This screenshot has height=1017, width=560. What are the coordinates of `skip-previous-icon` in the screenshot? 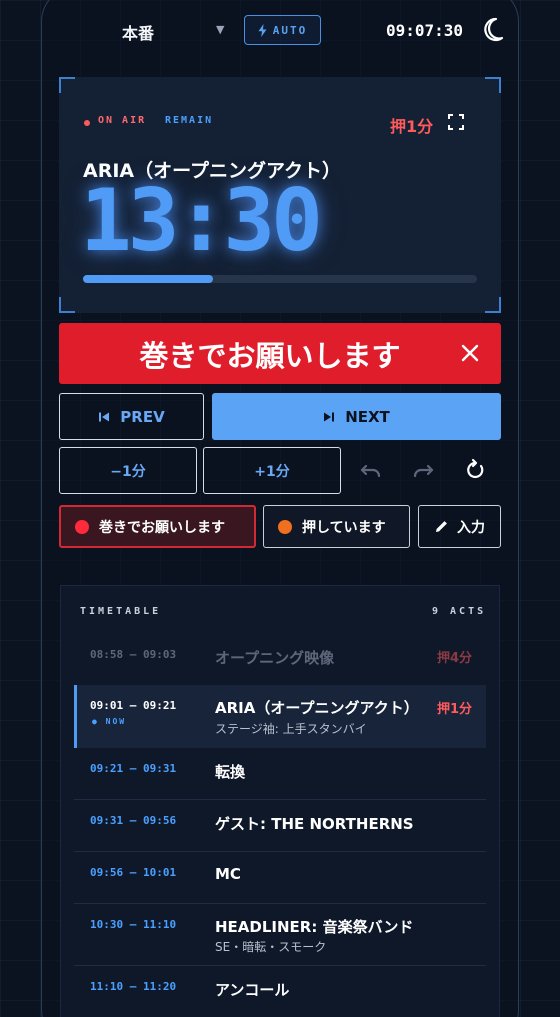 It's located at (104, 416).